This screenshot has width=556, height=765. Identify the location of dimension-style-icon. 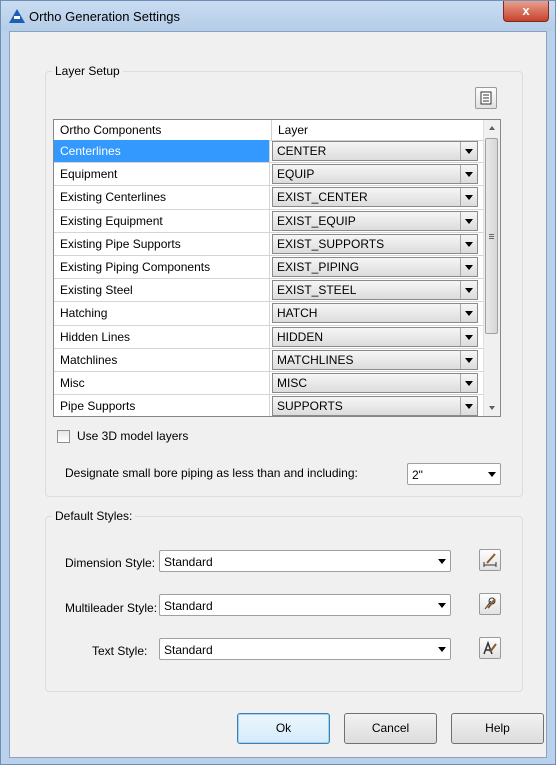
(490, 560).